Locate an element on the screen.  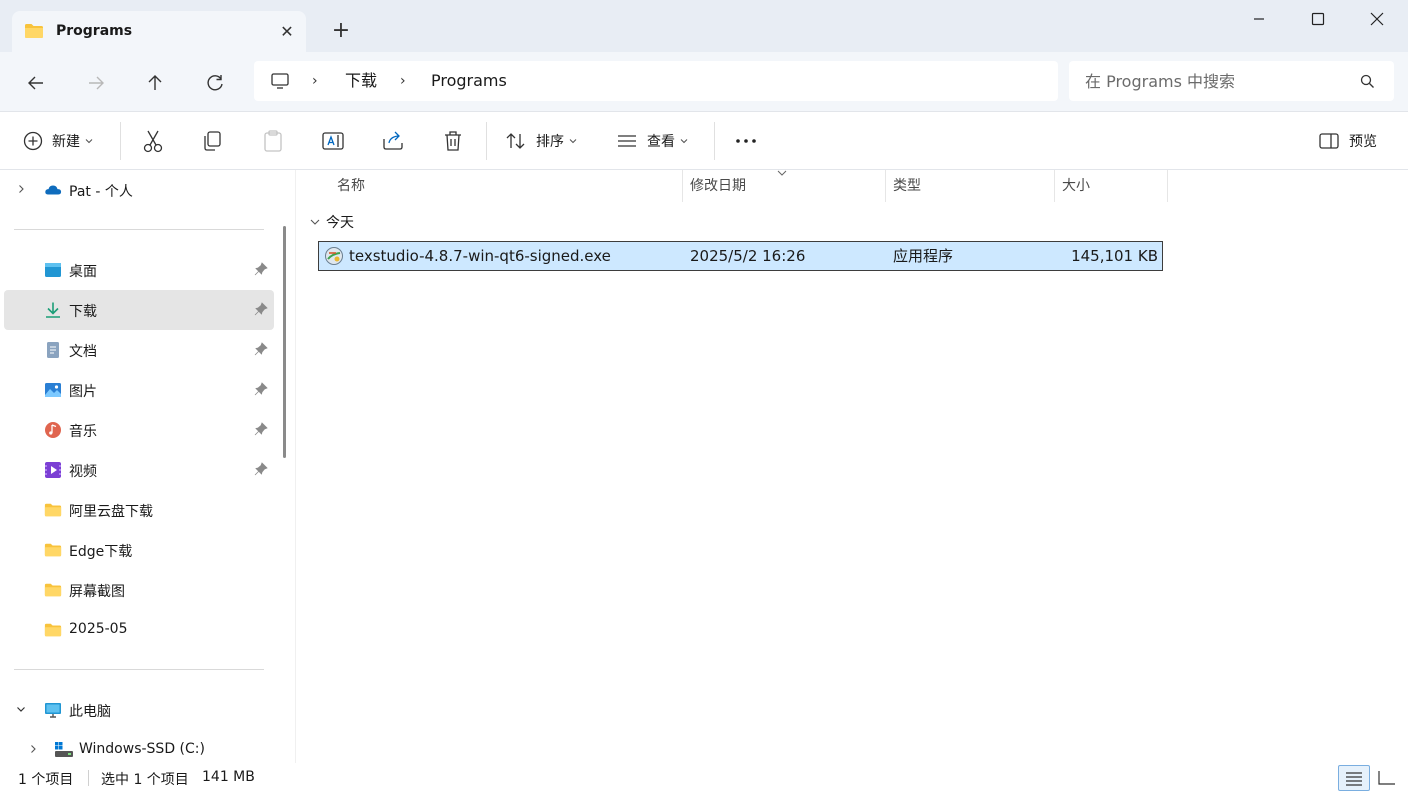
search-box is located at coordinates (1231, 81).